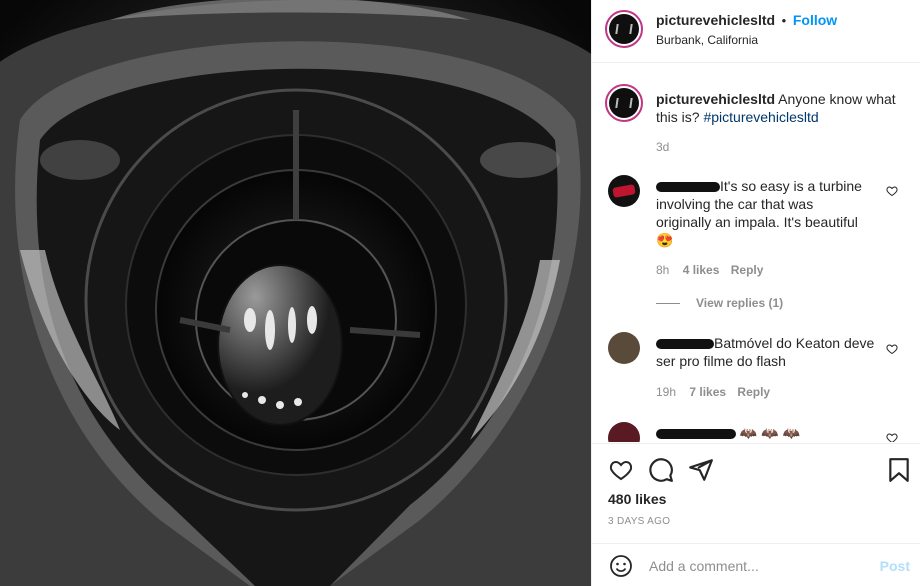 The width and height of the screenshot is (920, 586). What do you see at coordinates (701, 270) in the screenshot?
I see `comment-likes: 4 likes` at bounding box center [701, 270].